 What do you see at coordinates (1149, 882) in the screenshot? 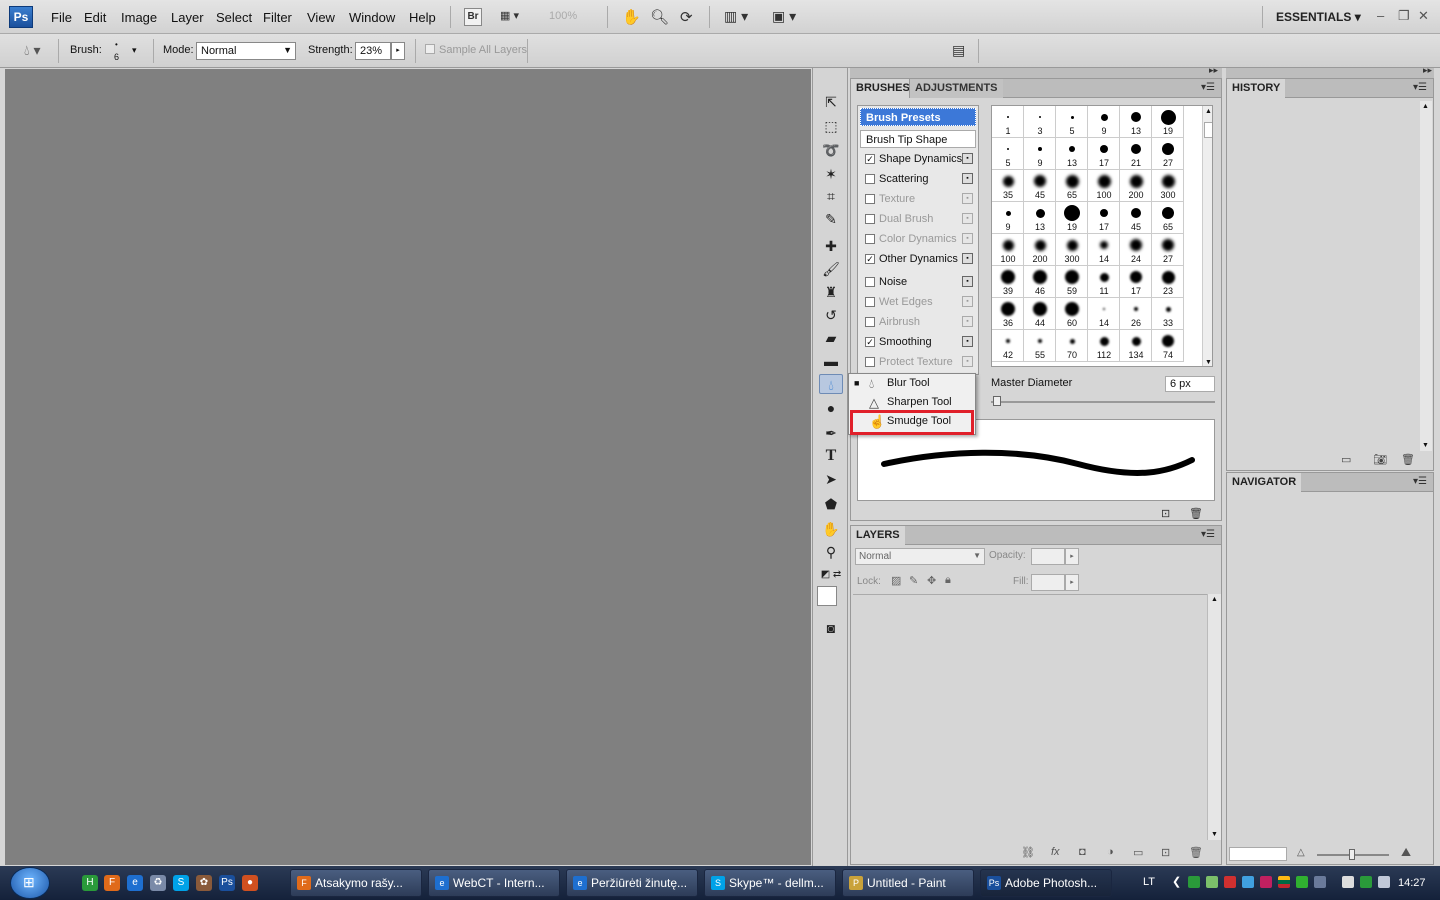
I see `language-indicator: LT` at bounding box center [1149, 882].